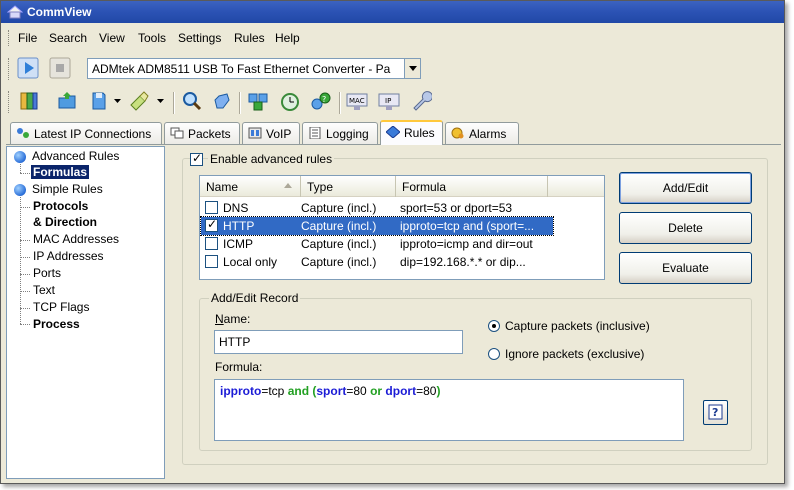 This screenshot has height=490, width=794. Describe the element at coordinates (152, 38) in the screenshot. I see `menu-tools: Tools` at that location.